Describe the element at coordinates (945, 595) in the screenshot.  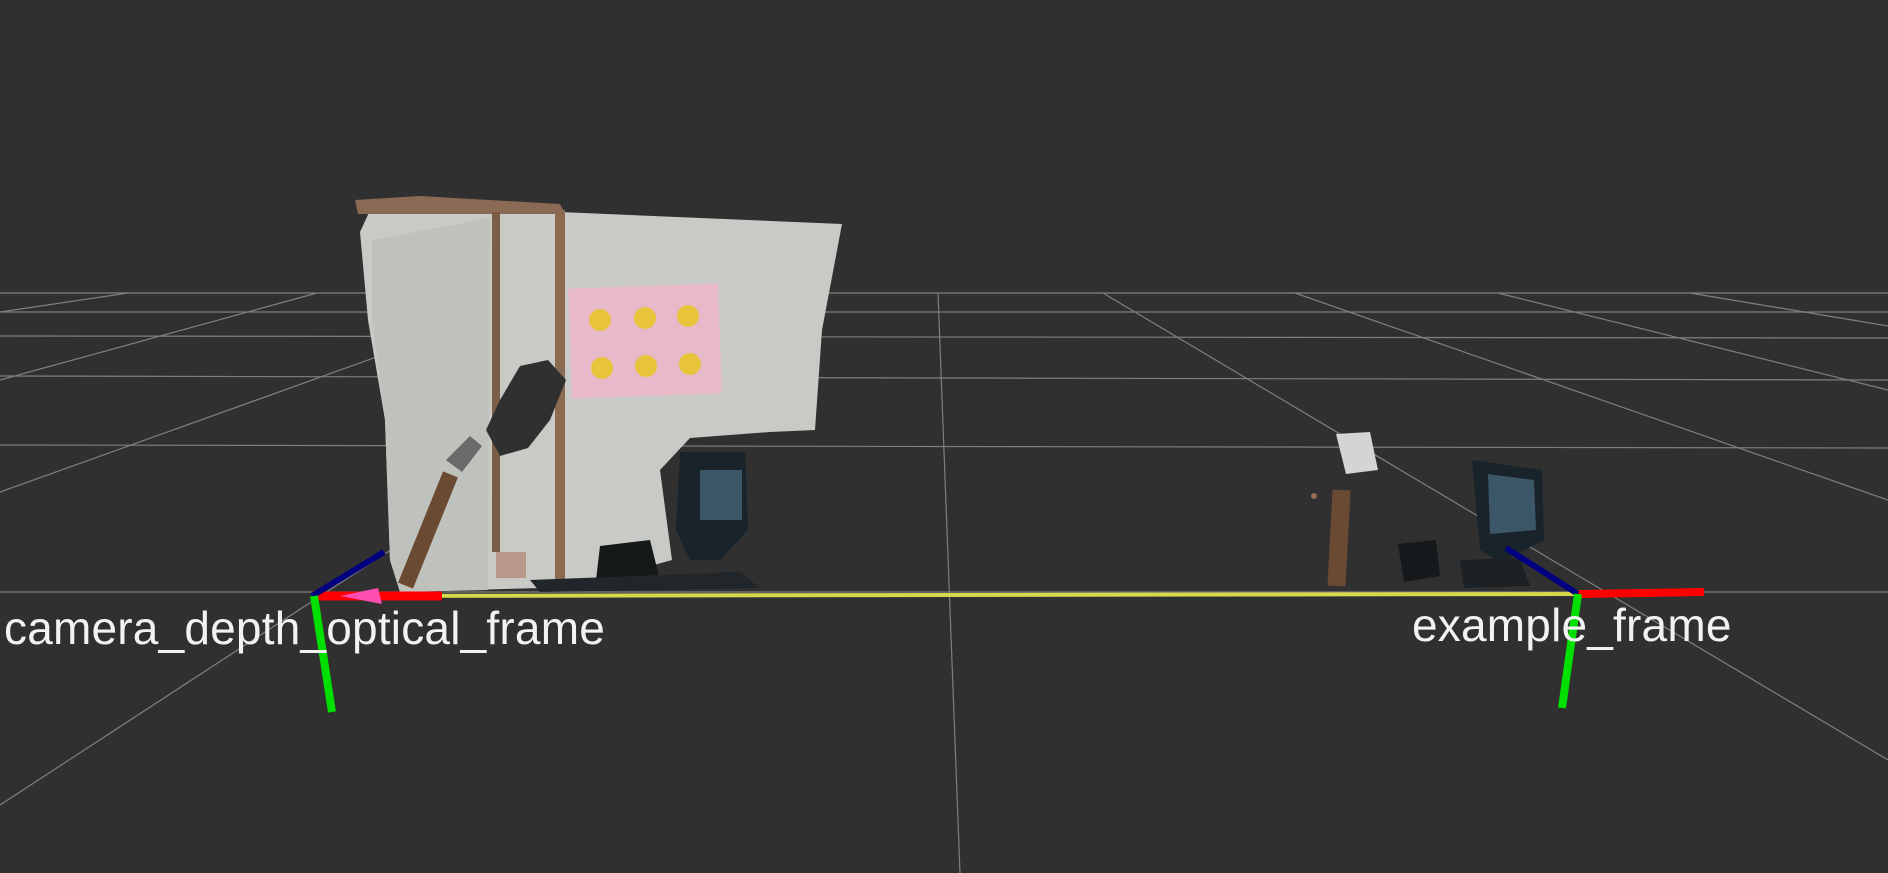
I see `tf-link-line` at that location.